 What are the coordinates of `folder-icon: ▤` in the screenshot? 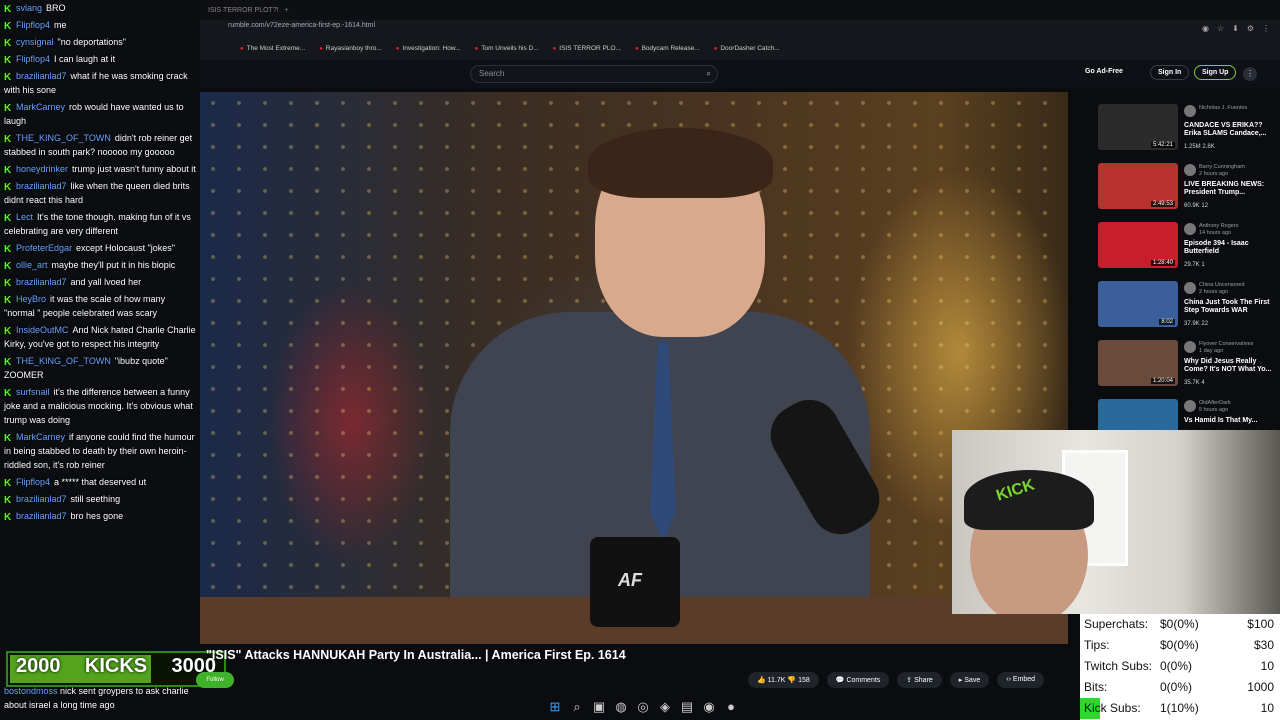 It's located at (687, 707).